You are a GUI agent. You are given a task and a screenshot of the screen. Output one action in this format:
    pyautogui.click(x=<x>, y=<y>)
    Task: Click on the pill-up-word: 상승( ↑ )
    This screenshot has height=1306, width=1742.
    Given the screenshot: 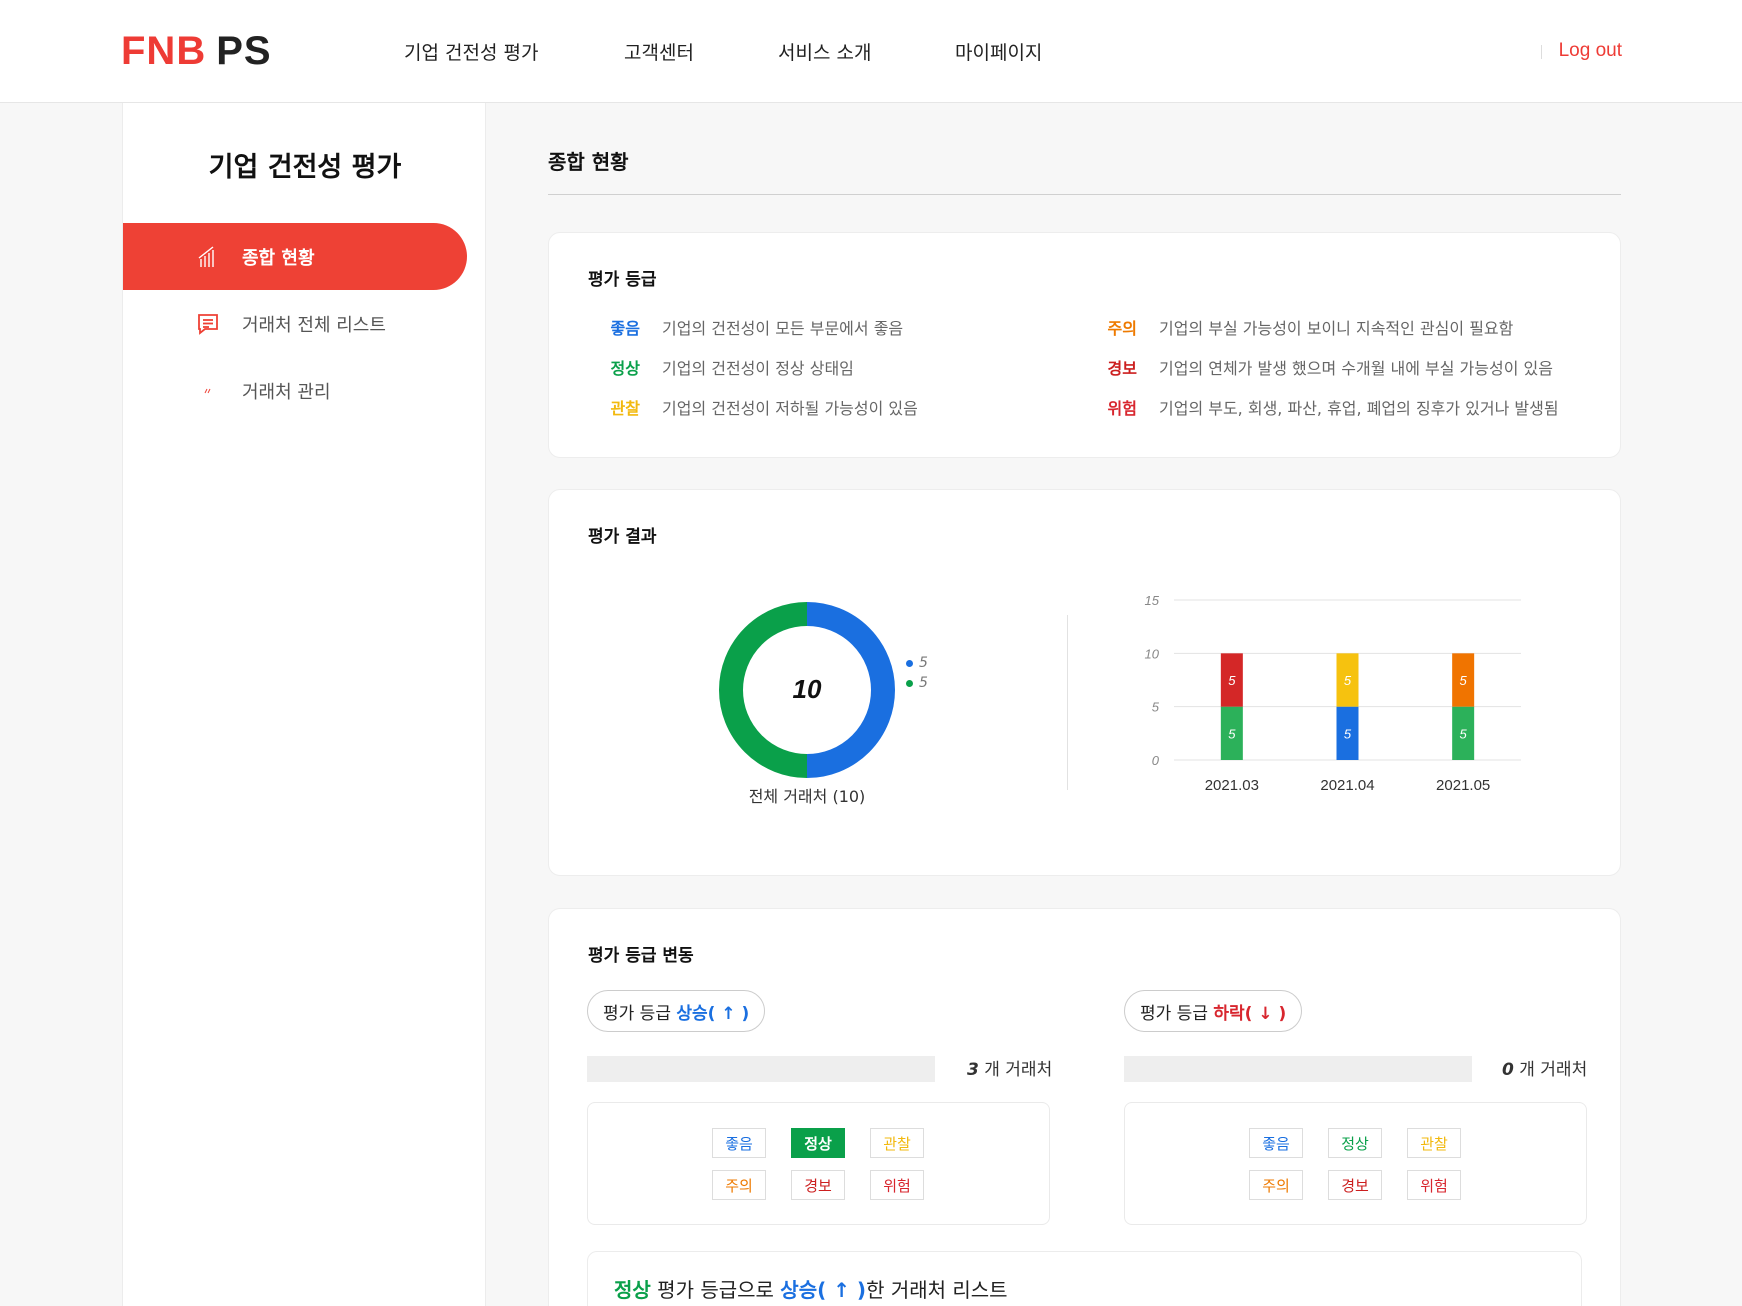 What is the action you would take?
    pyautogui.click(x=713, y=1013)
    